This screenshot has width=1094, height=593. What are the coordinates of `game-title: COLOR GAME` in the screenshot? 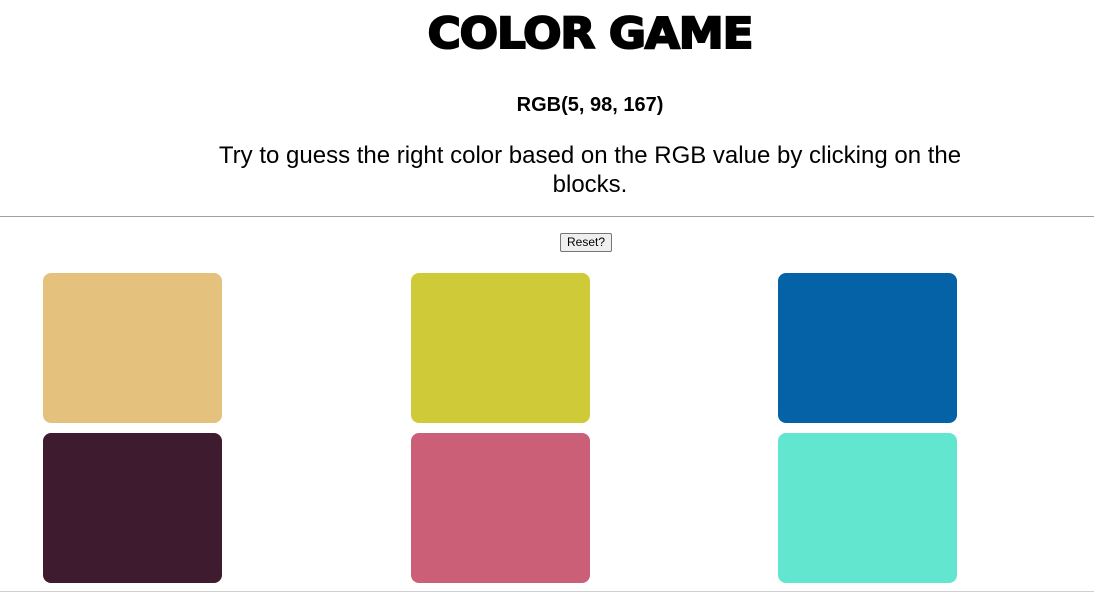 It's located at (591, 34).